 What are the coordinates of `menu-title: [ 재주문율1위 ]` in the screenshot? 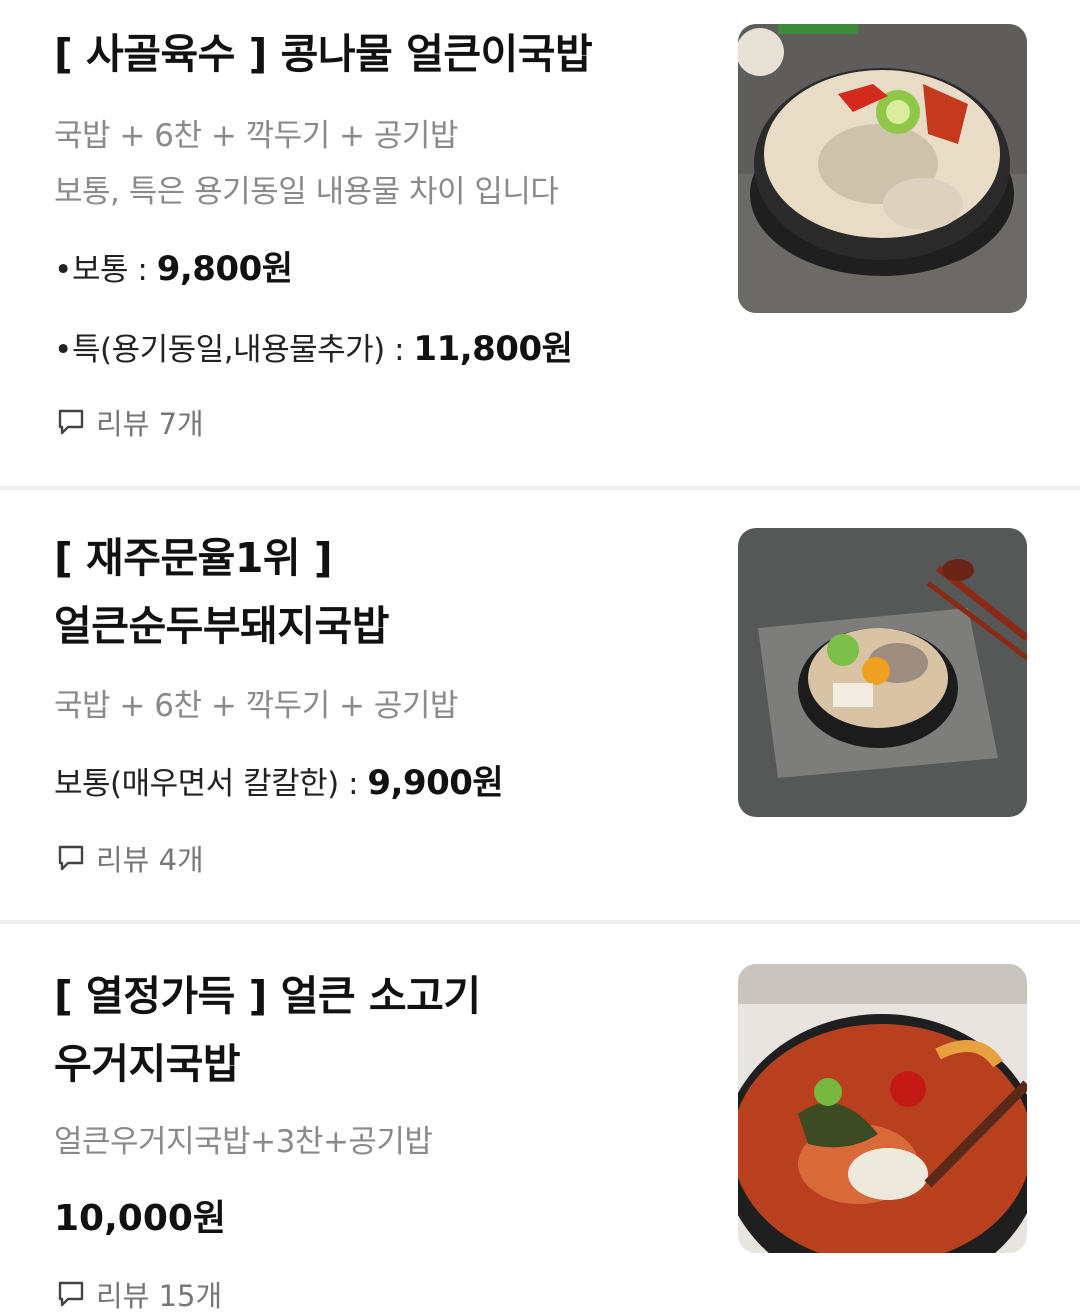 It's located at (193, 558).